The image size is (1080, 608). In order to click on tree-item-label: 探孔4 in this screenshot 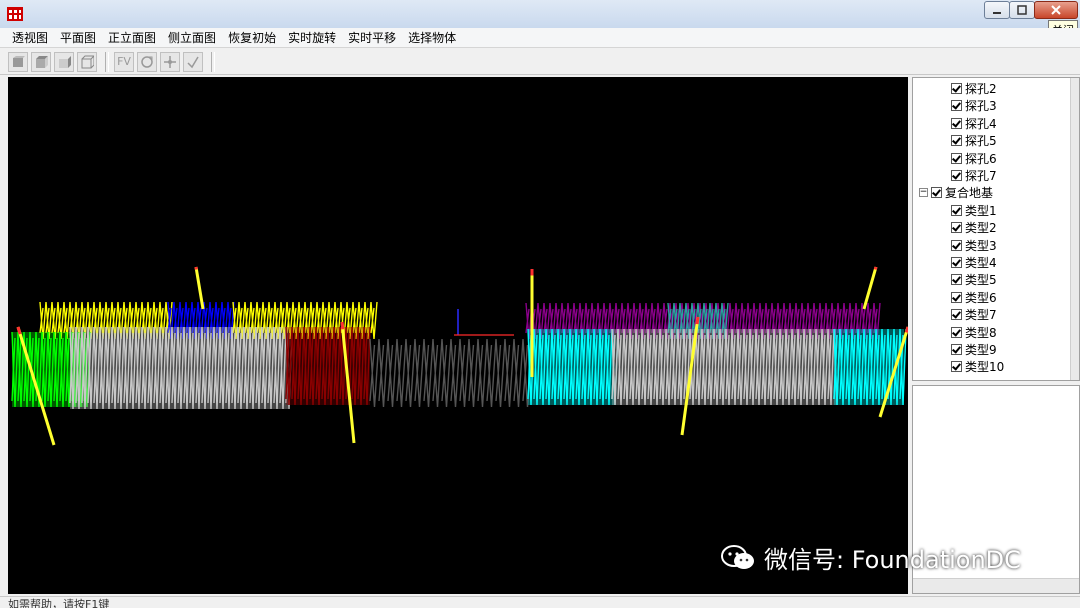, I will do `click(981, 123)`.